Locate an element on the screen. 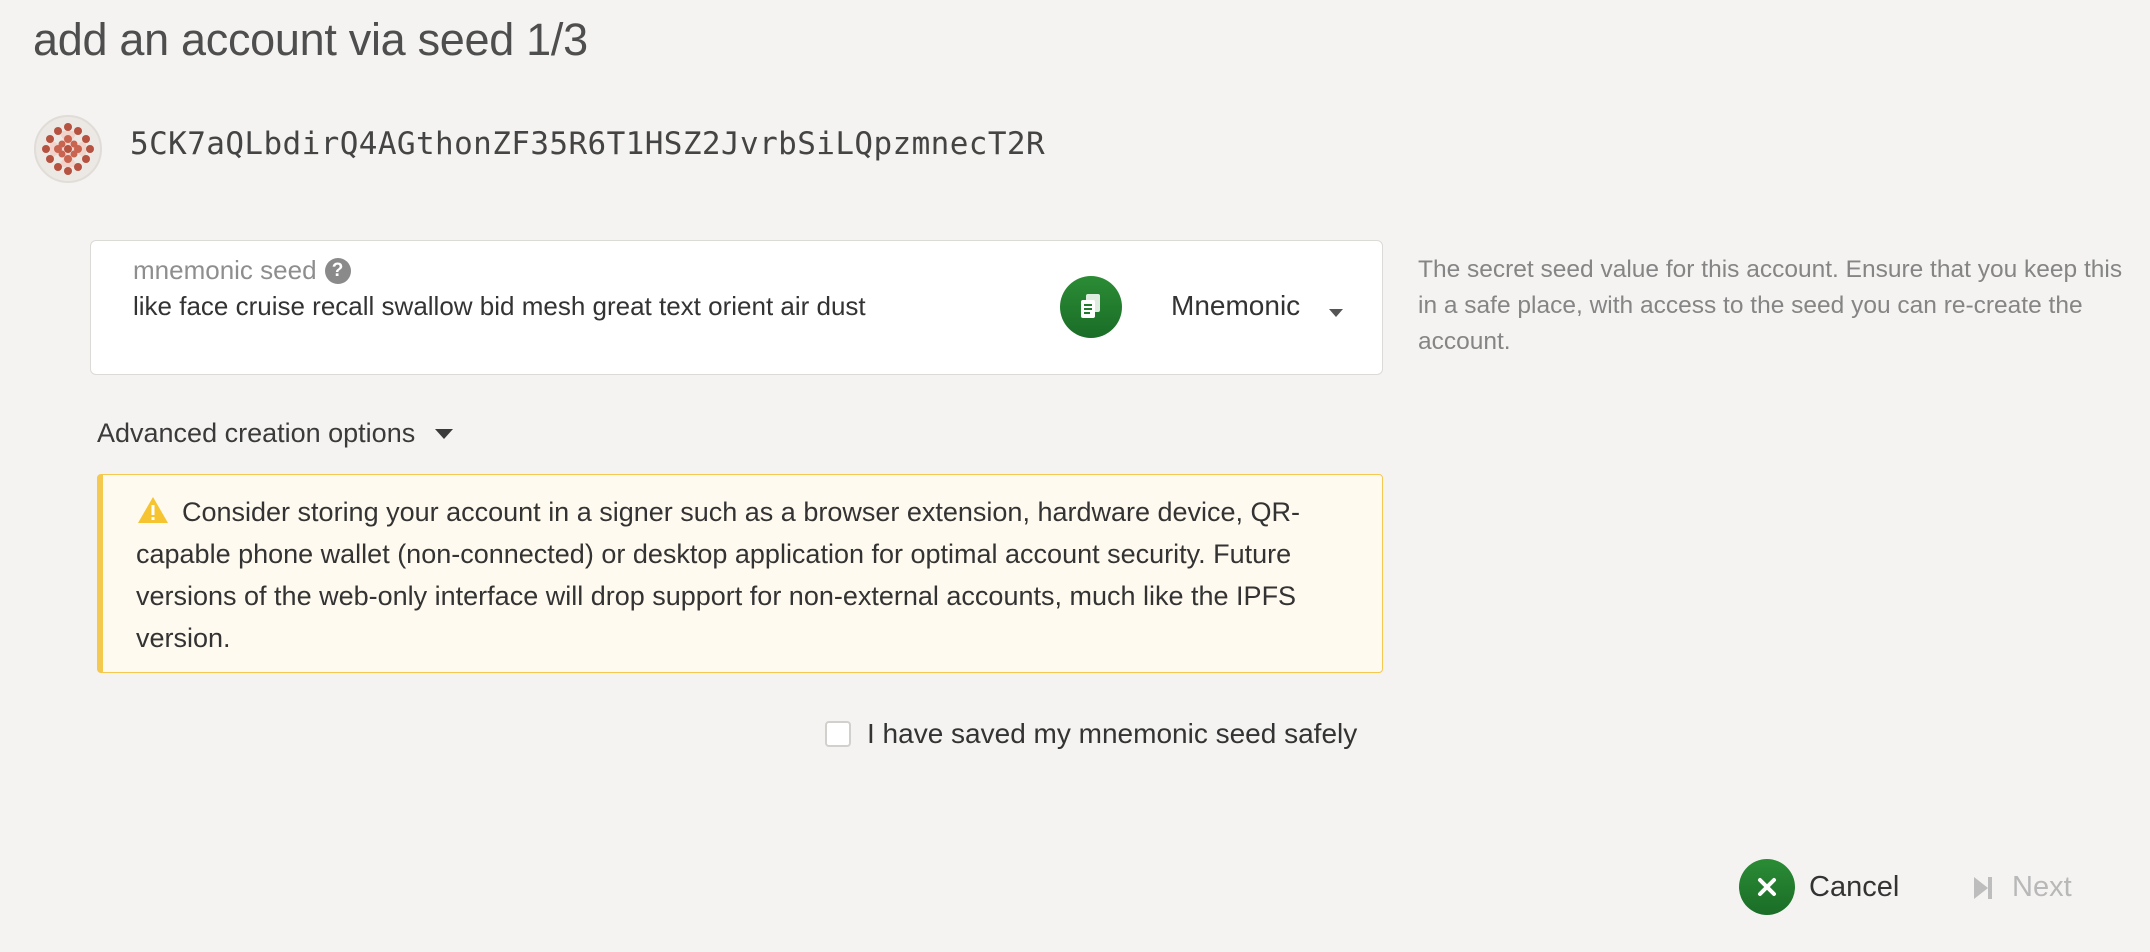 The image size is (2150, 952). seed-label: mnemonic seed ? is located at coordinates (242, 270).